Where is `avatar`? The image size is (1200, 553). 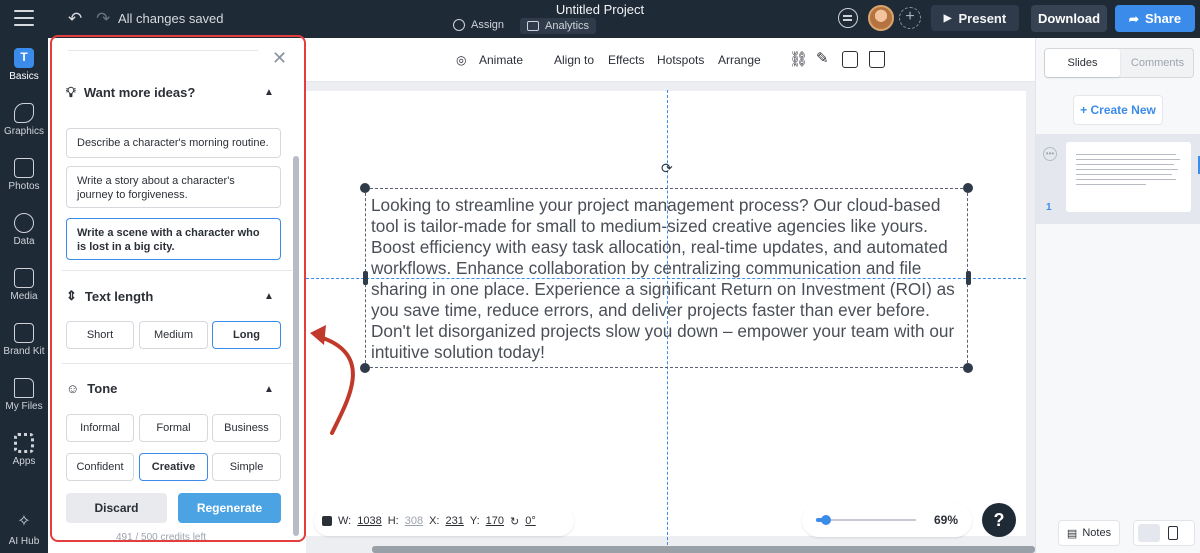
avatar is located at coordinates (881, 18).